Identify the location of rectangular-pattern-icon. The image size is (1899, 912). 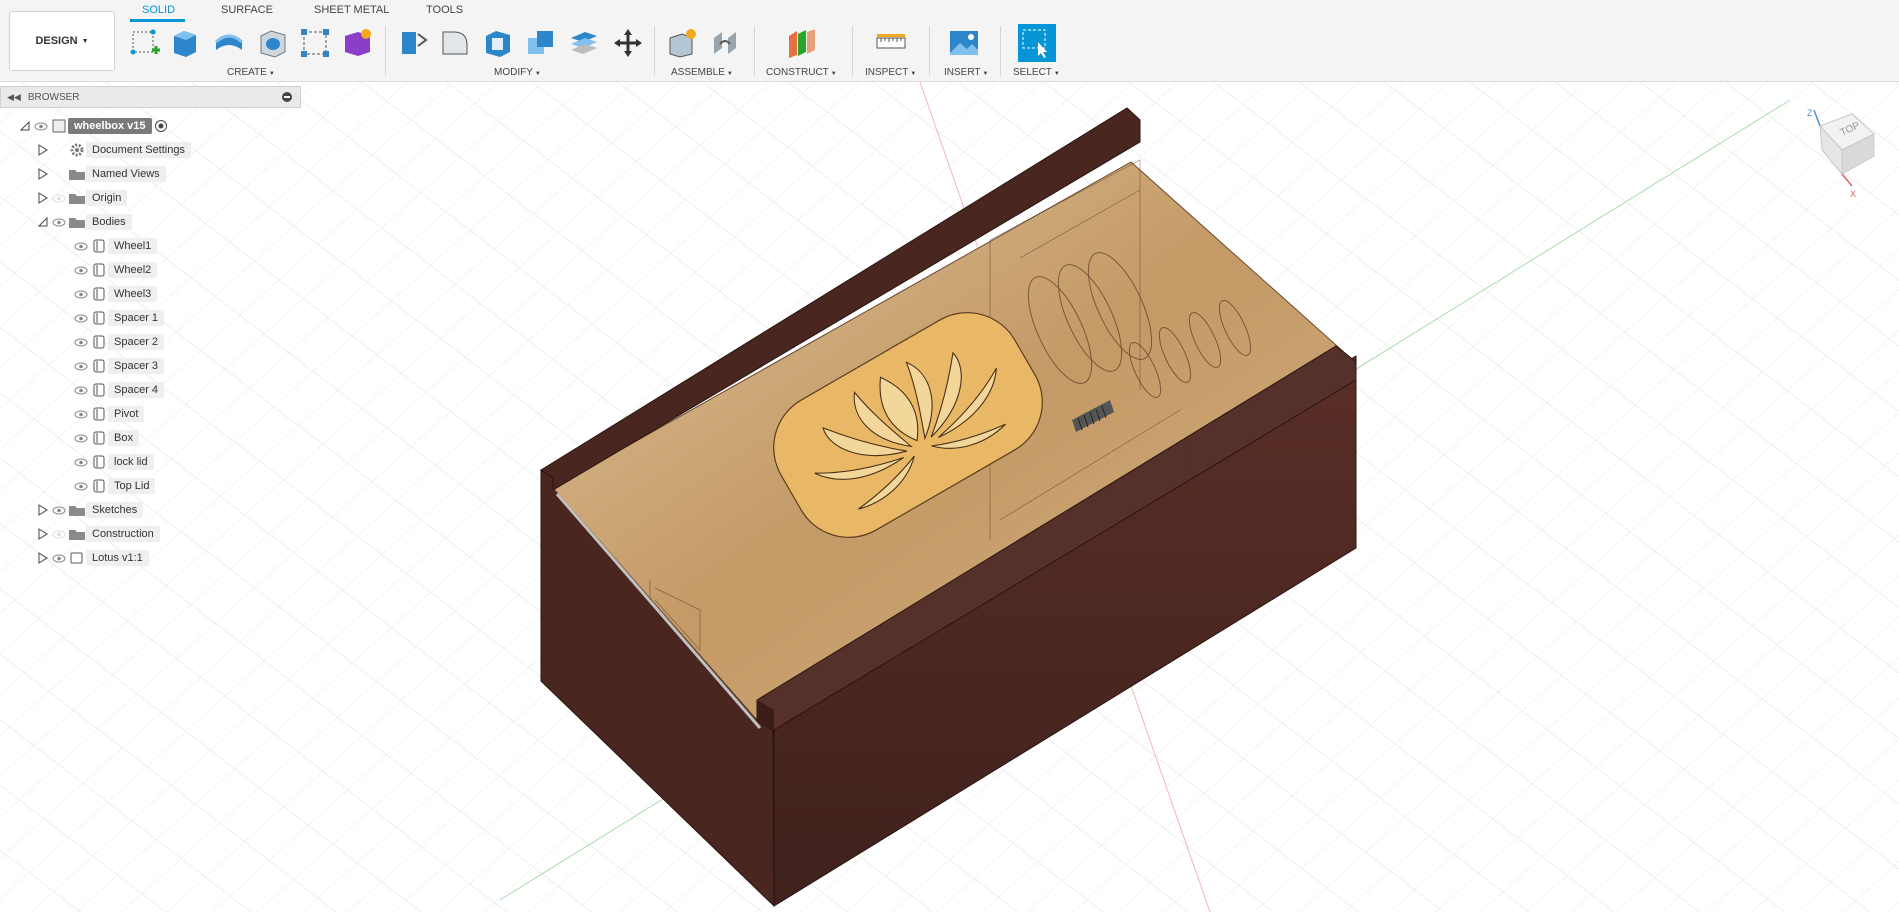
(315, 43).